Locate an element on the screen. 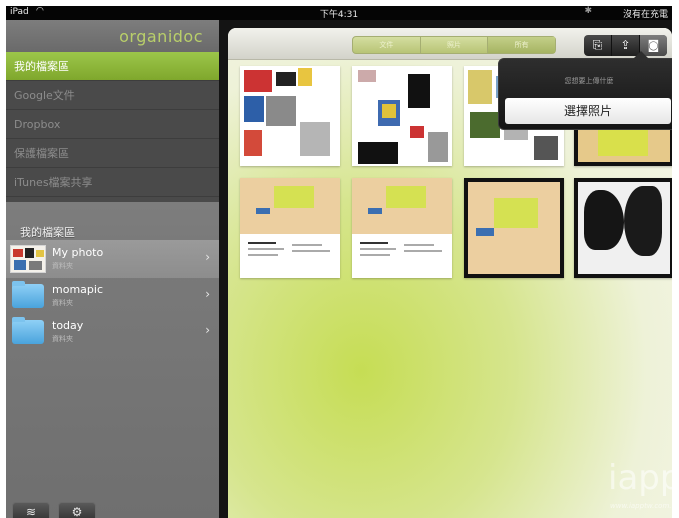  folder-row-my-photo: My photo 資料夾 › is located at coordinates (112, 259).